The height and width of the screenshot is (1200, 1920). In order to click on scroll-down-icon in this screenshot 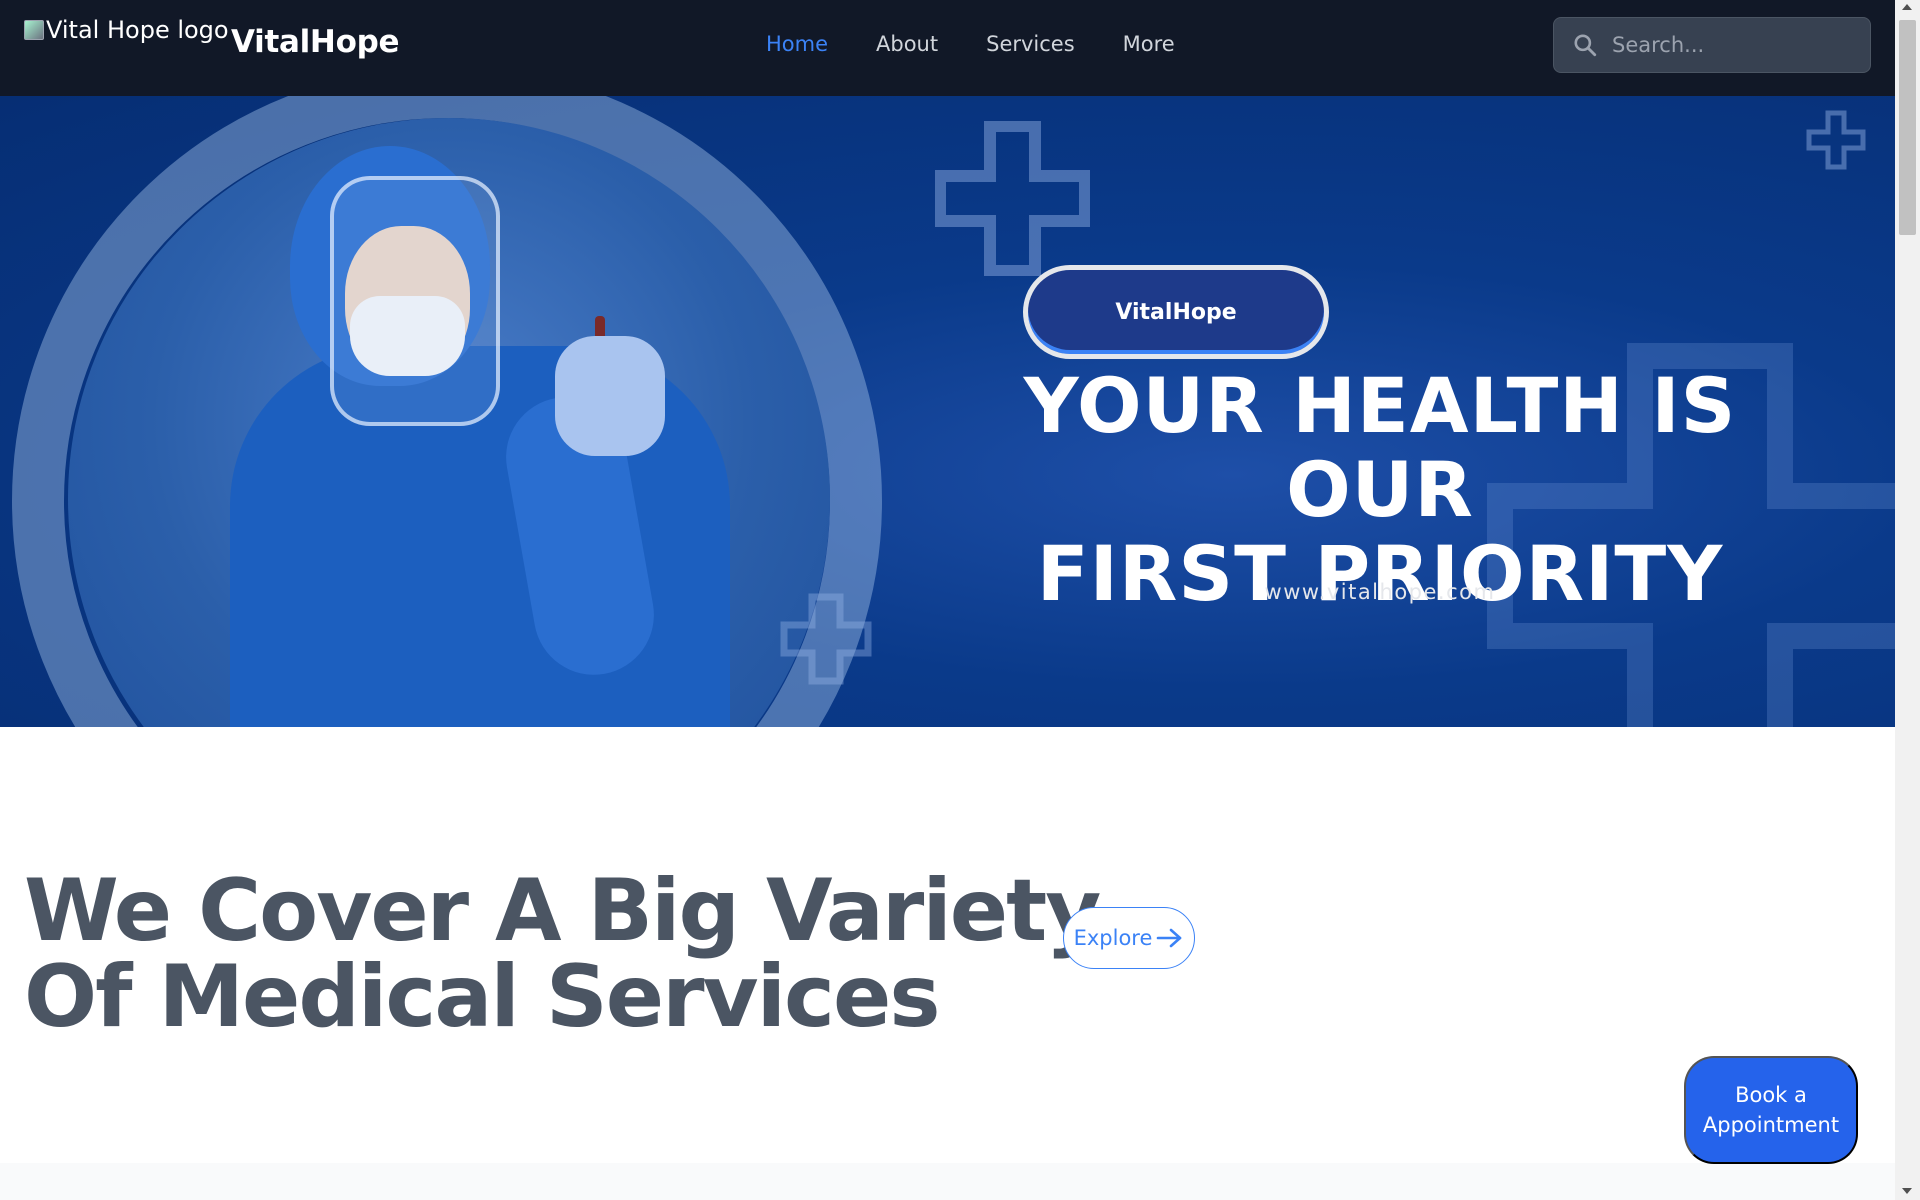, I will do `click(1907, 1191)`.